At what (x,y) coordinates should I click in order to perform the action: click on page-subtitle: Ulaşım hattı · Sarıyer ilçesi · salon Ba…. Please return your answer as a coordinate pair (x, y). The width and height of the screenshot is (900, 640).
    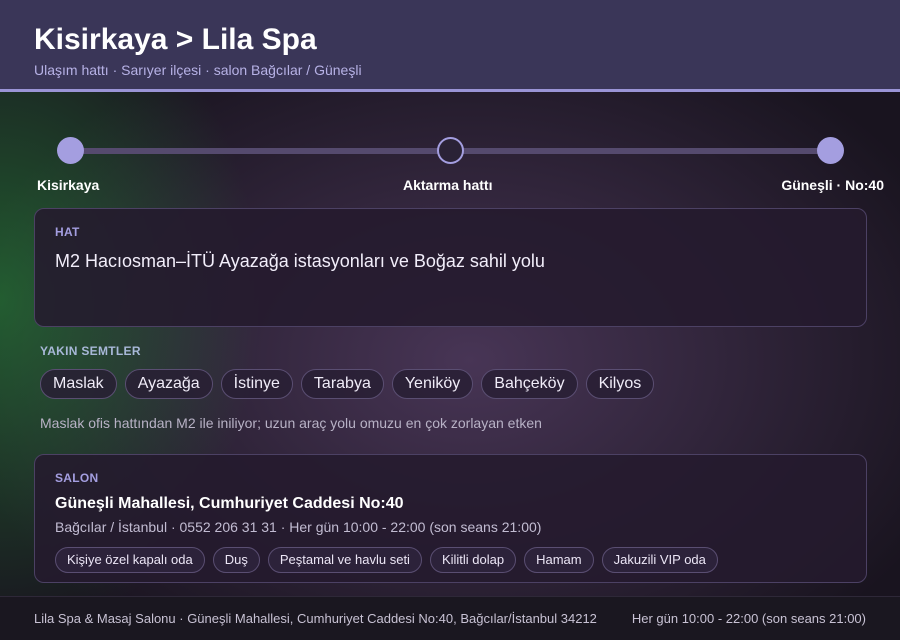
    Looking at the image, I should click on (198, 70).